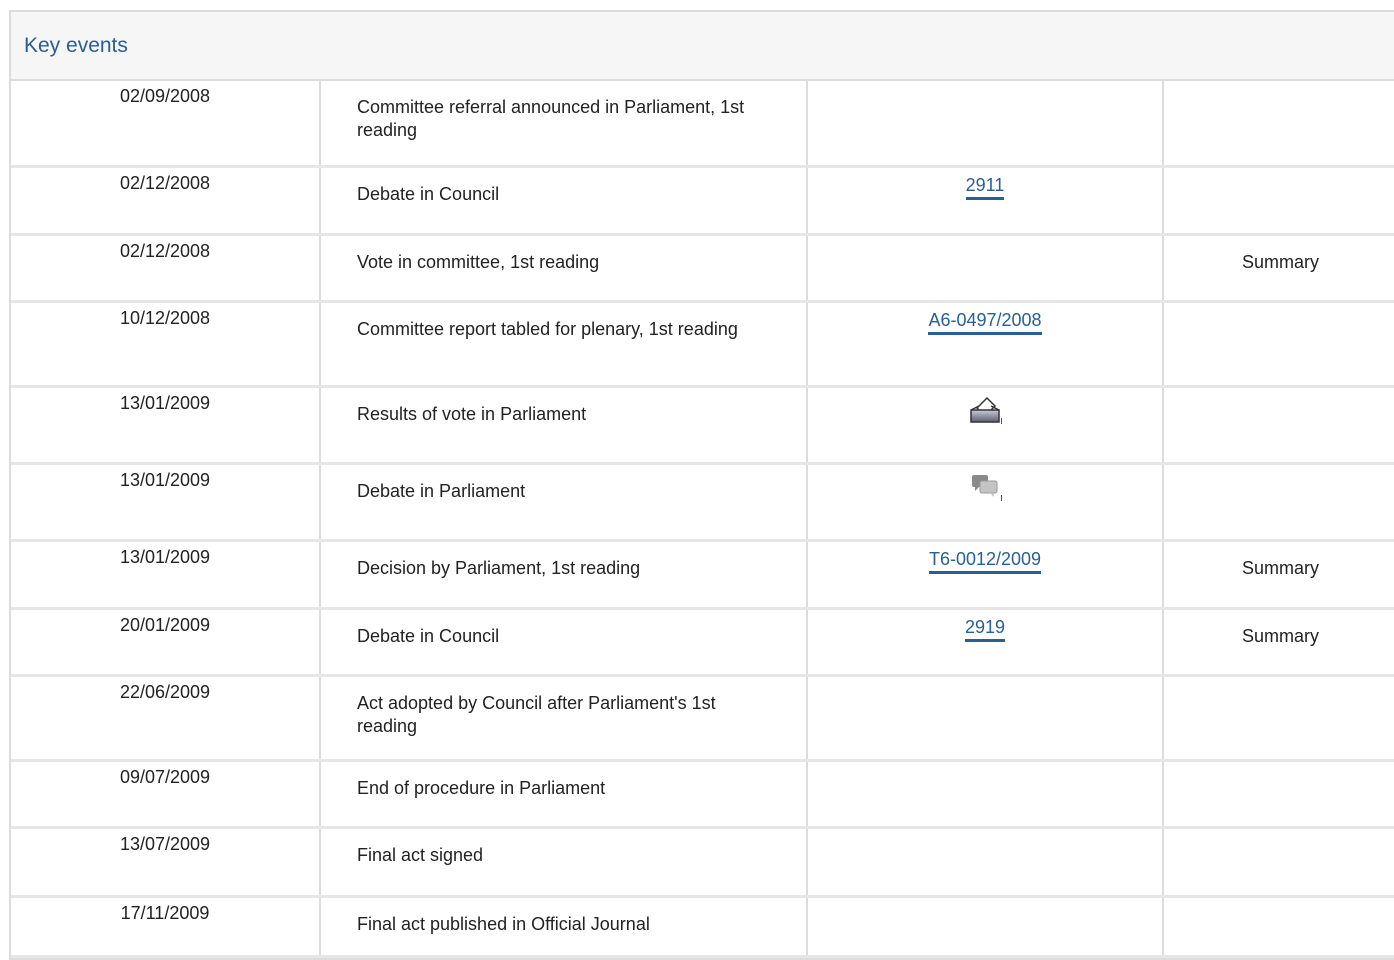  I want to click on event-date: 17/11/2009, so click(166, 927).